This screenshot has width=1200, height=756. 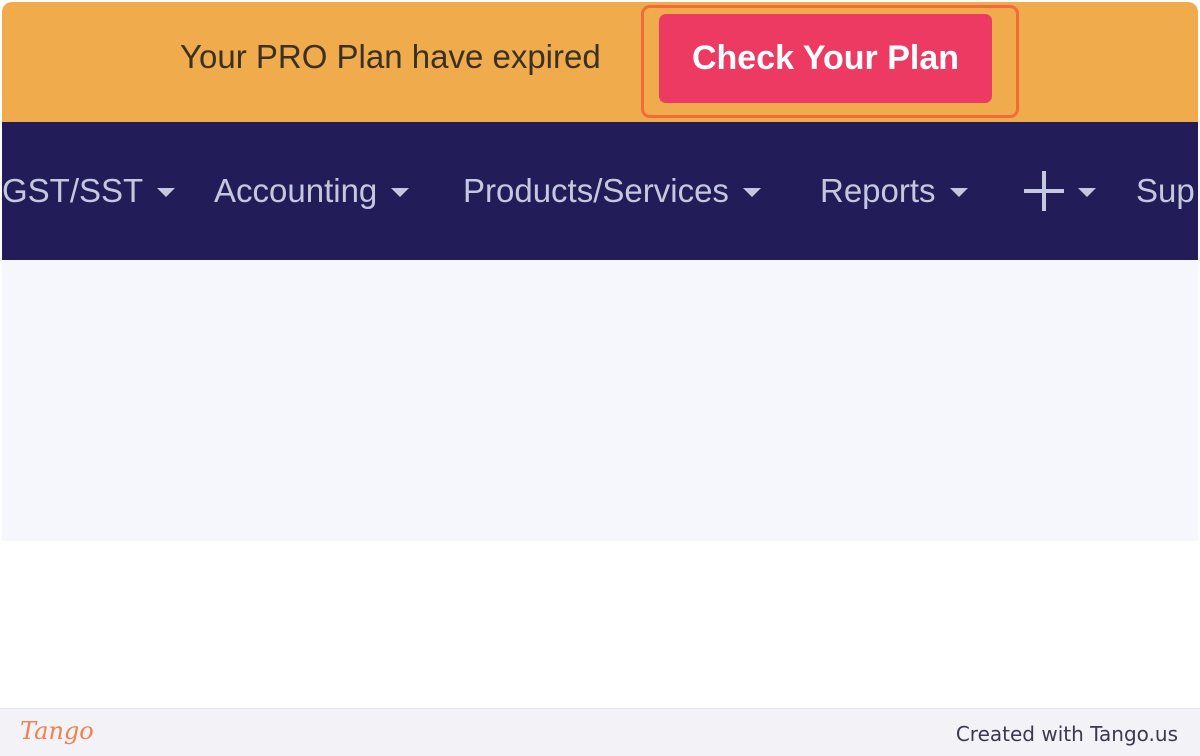 I want to click on nav-item-add-new, so click(x=1060, y=191).